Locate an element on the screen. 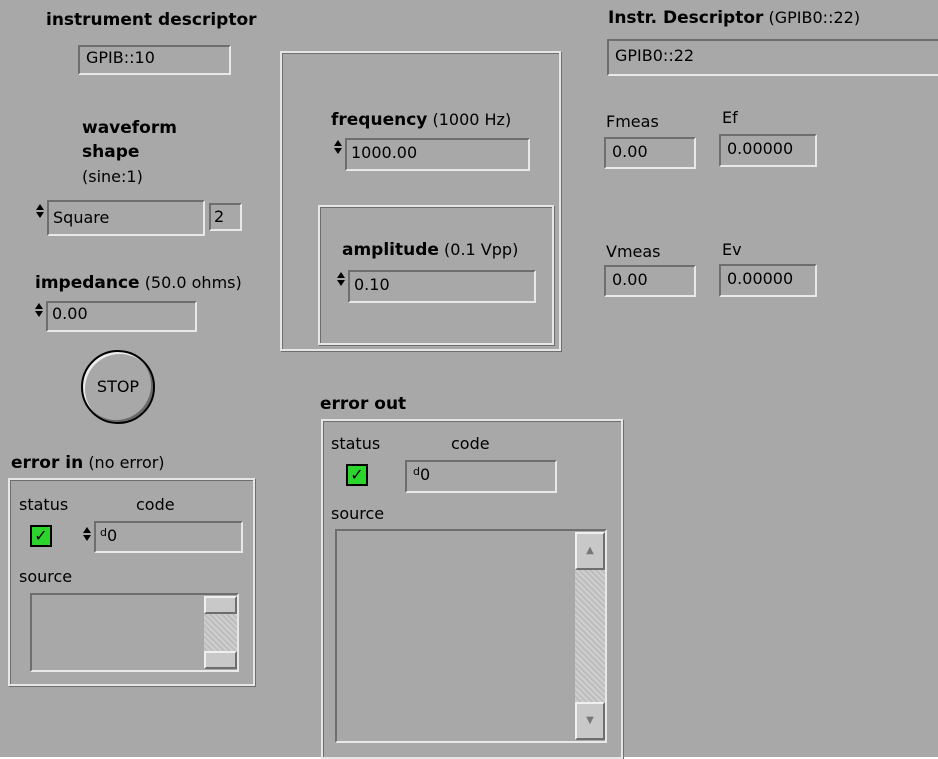  error-in-default: (no error) is located at coordinates (126, 462).